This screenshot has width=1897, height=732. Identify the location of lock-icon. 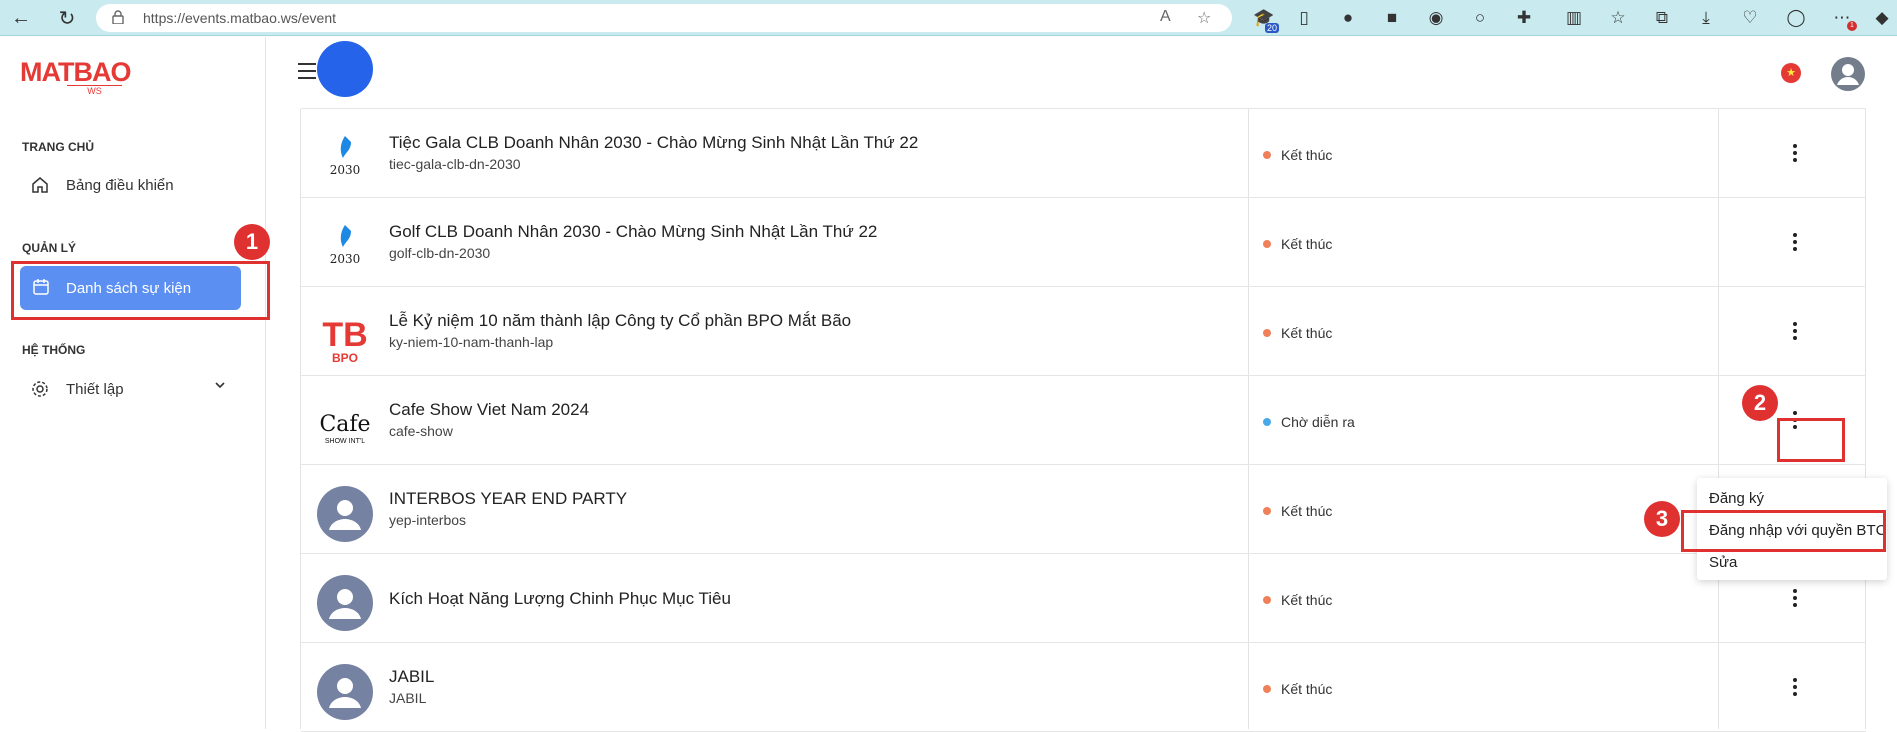
(118, 17).